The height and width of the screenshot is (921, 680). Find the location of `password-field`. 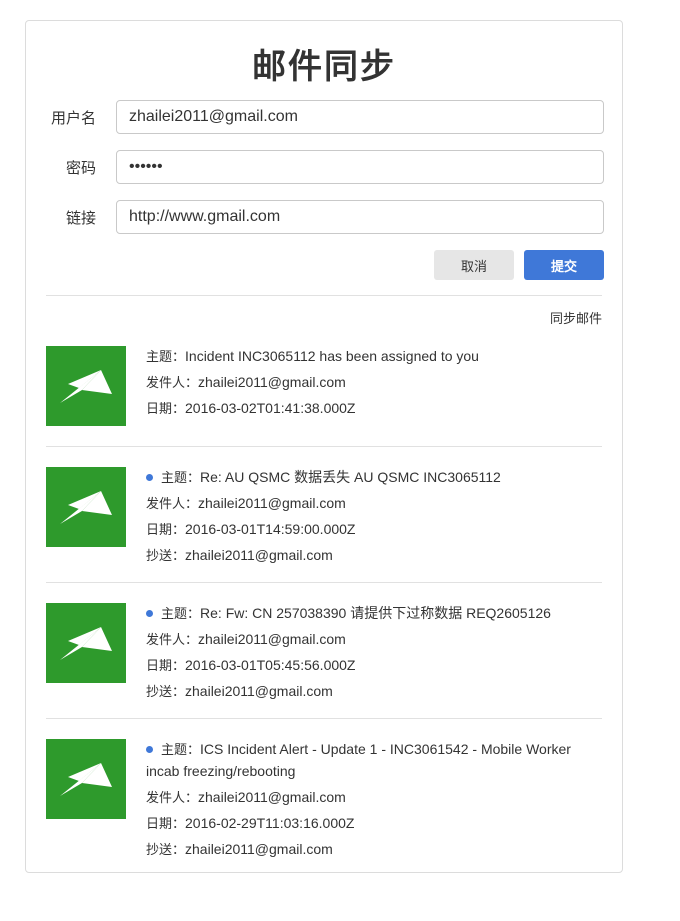

password-field is located at coordinates (360, 167).